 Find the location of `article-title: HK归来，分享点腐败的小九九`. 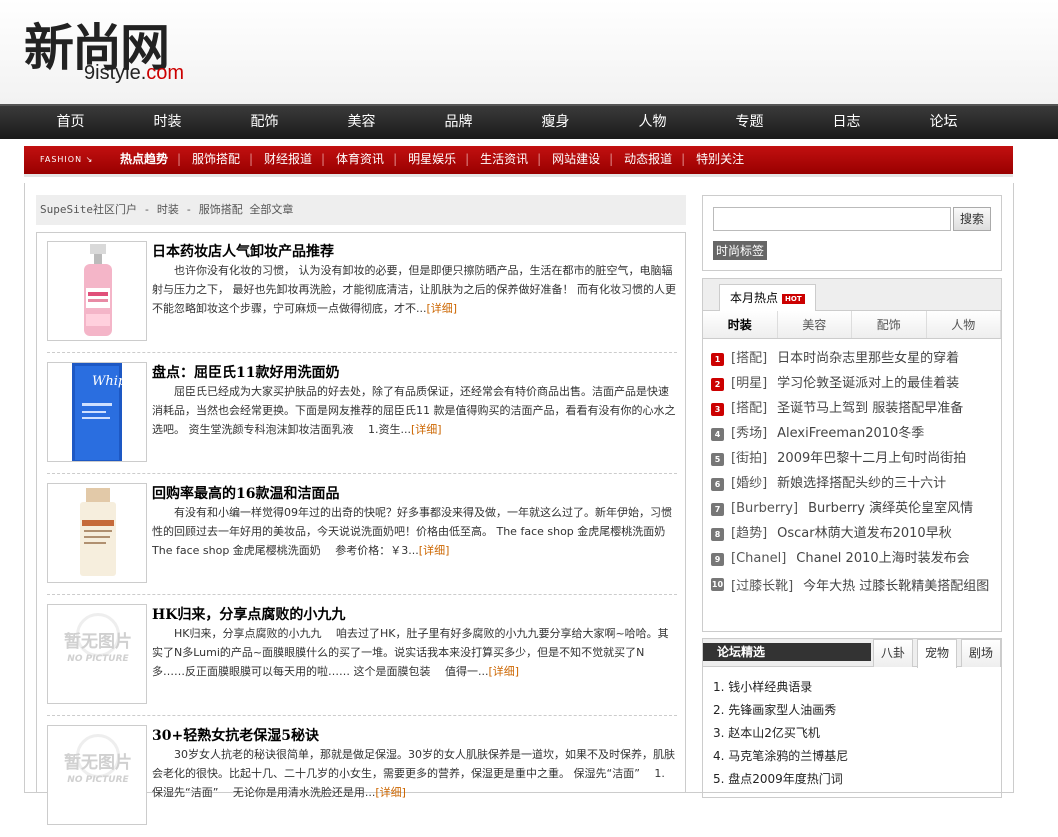

article-title: HK归来，分享点腐败的小九九 is located at coordinates (248, 614).